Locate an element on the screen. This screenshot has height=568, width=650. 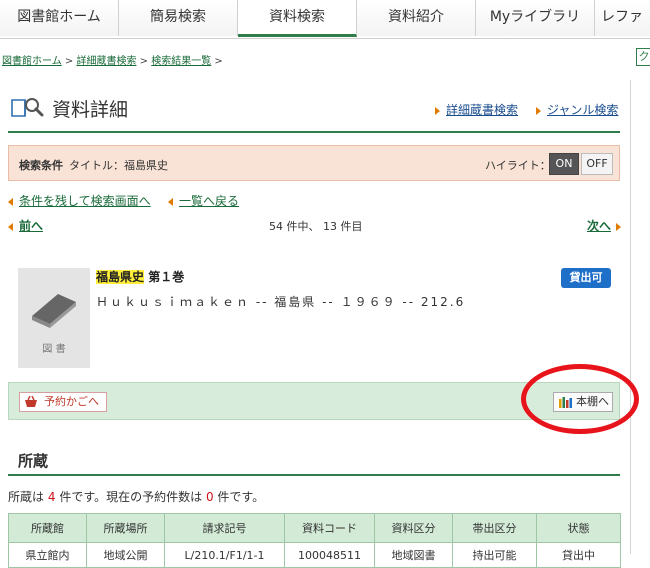
content-right-border is located at coordinates (630, 317).